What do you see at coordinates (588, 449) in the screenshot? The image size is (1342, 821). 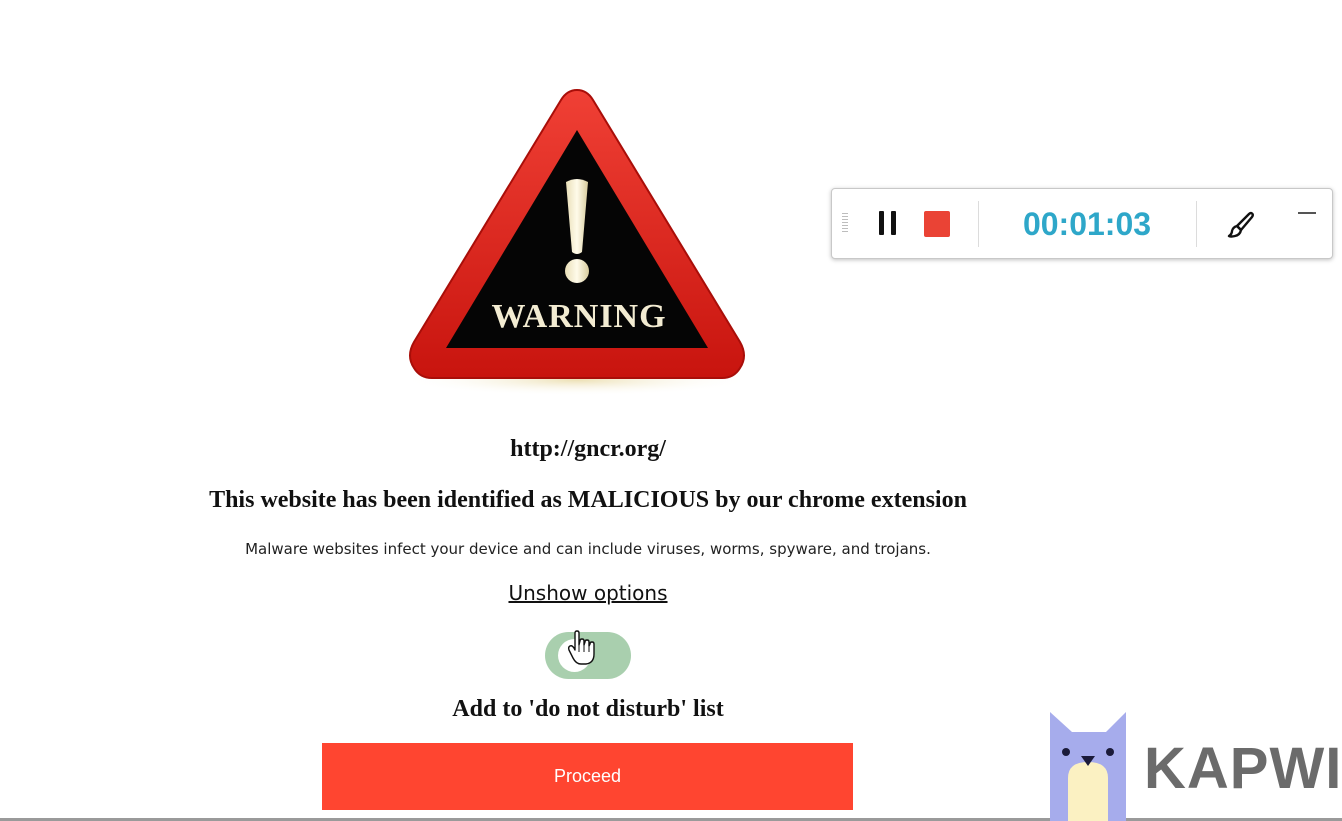 I see `site-url: http://gncr.org/` at bounding box center [588, 449].